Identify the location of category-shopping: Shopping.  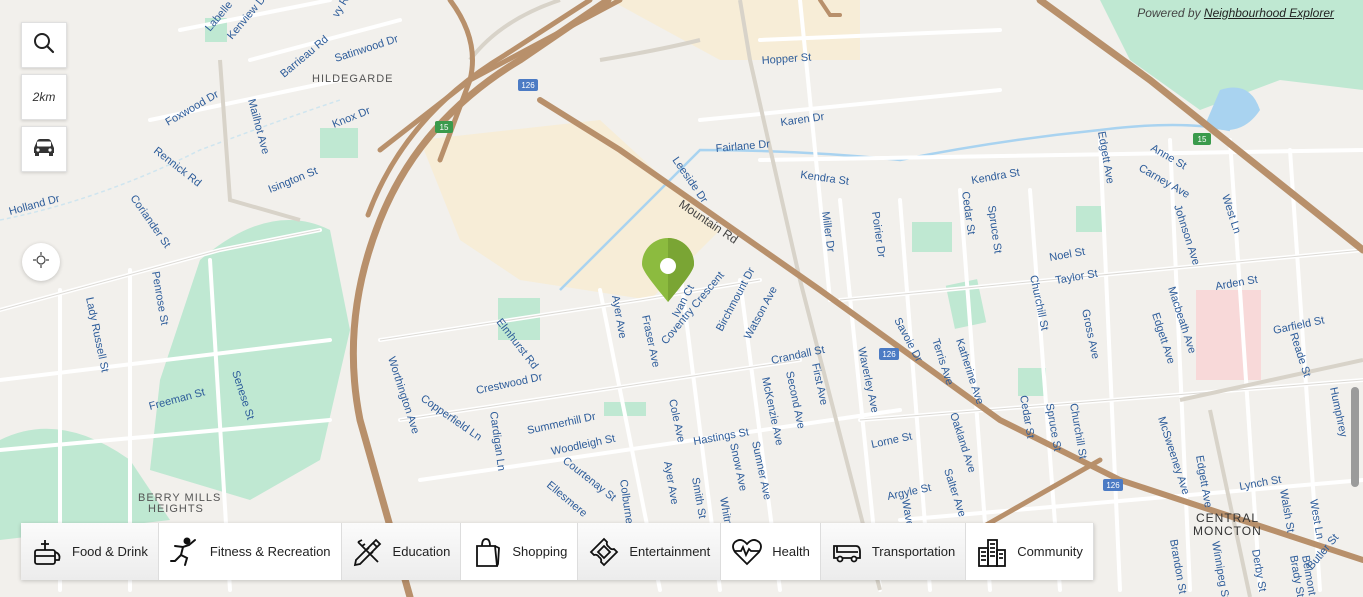
(520, 551).